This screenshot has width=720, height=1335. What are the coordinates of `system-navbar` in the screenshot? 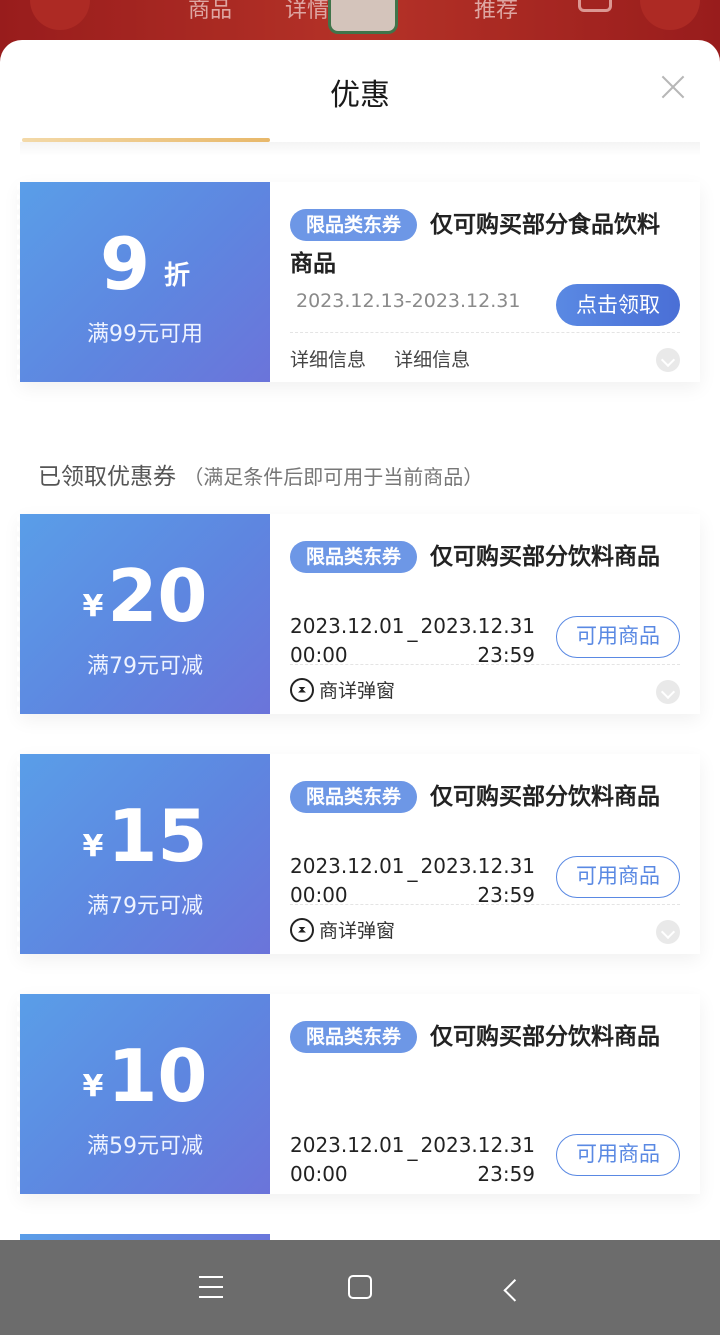 It's located at (360, 1287).